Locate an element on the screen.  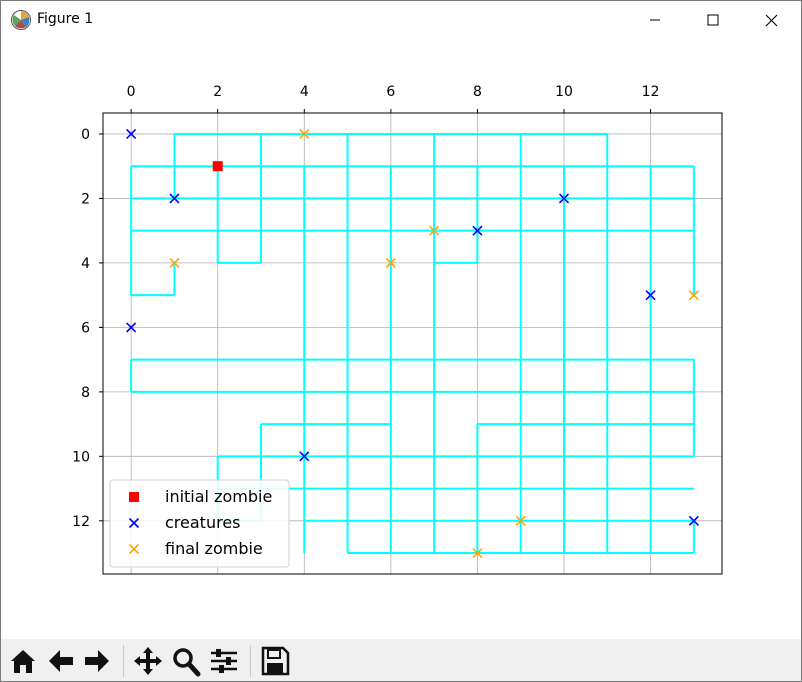
configure-subplots-icon is located at coordinates (224, 661).